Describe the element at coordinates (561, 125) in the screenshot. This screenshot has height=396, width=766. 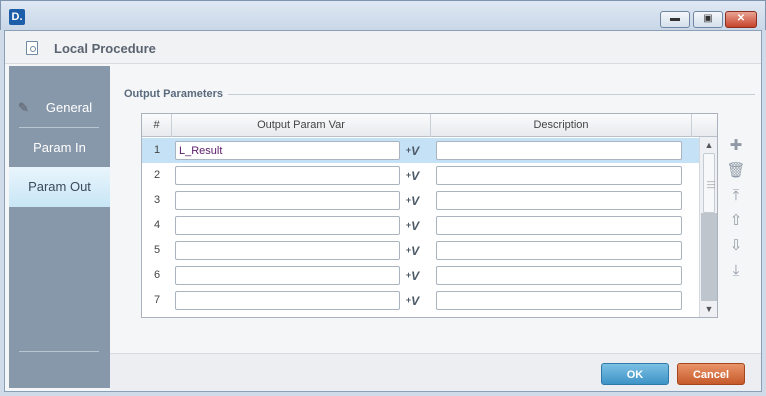
I see `column-header-description: Description` at that location.